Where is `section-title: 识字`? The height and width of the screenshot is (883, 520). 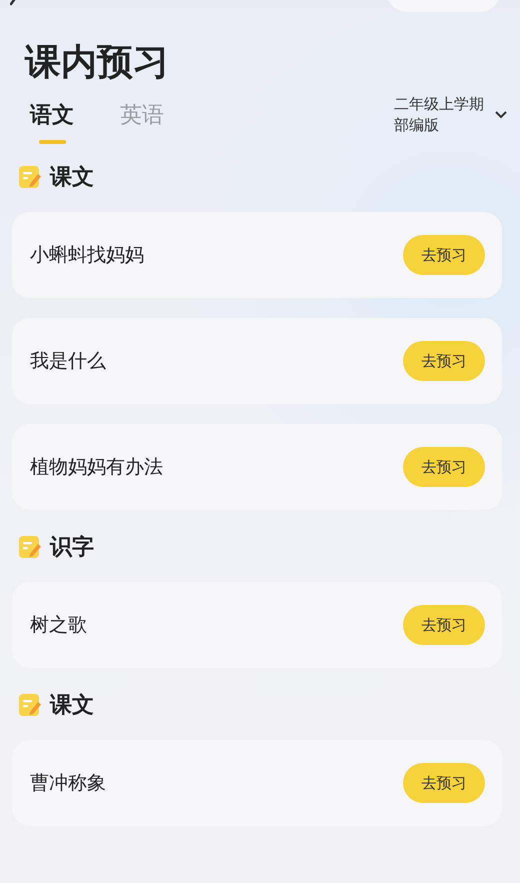
section-title: 识字 is located at coordinates (72, 548).